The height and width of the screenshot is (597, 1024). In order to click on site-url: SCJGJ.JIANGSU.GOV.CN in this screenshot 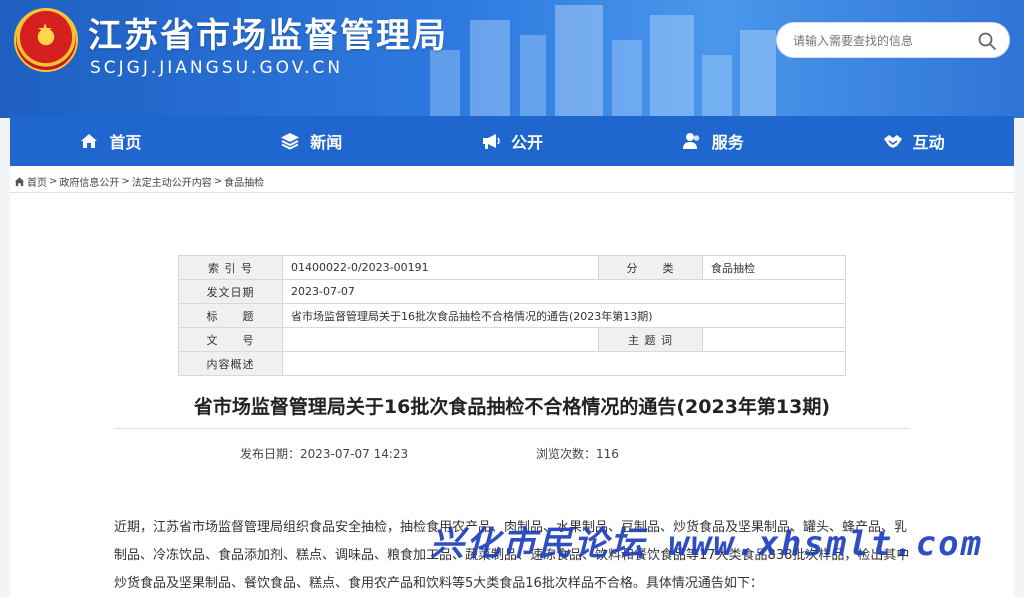, I will do `click(217, 68)`.